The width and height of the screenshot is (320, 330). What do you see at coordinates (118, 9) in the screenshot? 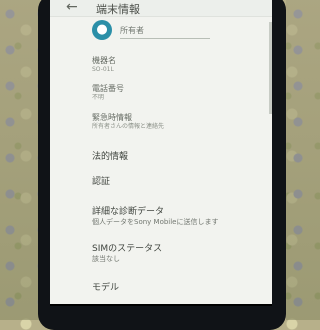
I see `page-title: 端末情報` at bounding box center [118, 9].